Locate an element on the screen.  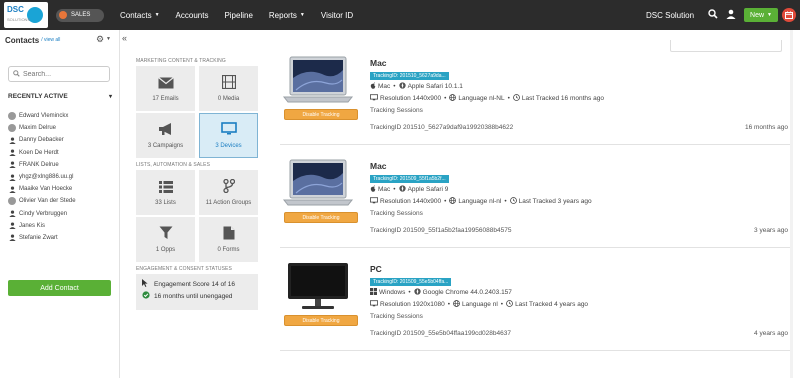
contact-name: yhgz@xlng886.uu.gl is located at coordinates (46, 177).